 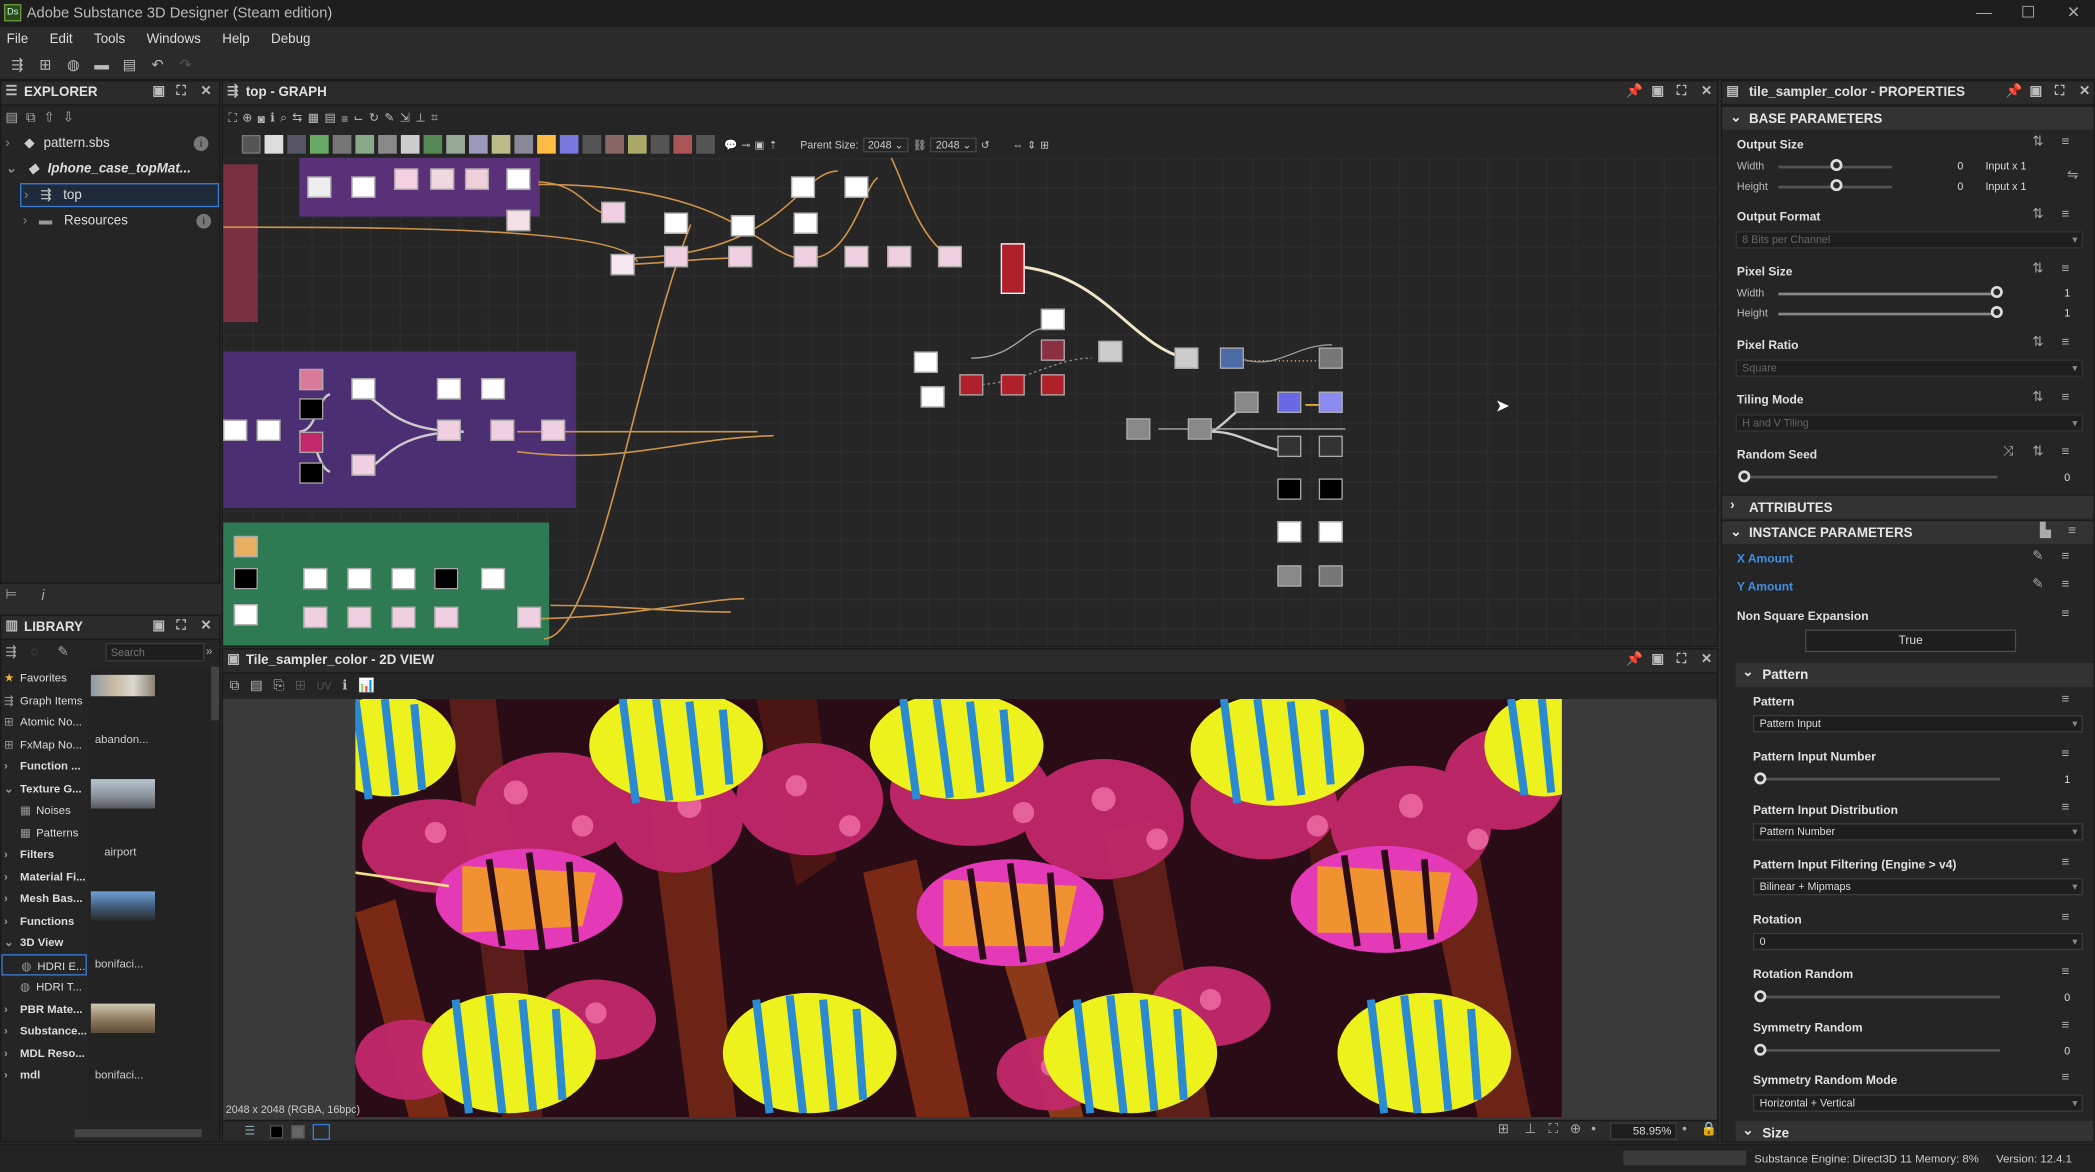 I want to click on info-icon: i, so click(x=204, y=221).